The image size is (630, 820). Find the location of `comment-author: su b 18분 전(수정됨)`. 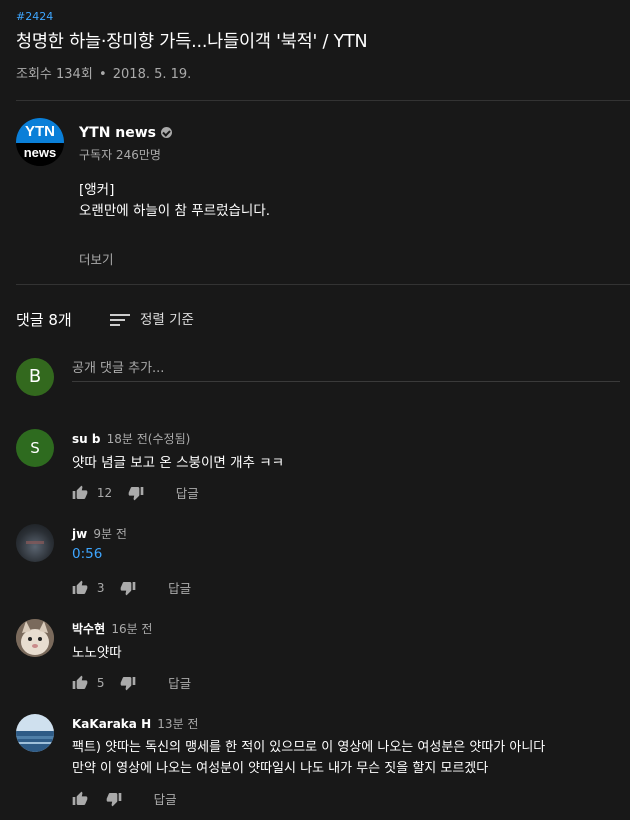

comment-author: su b 18분 전(수정됨) is located at coordinates (131, 438).